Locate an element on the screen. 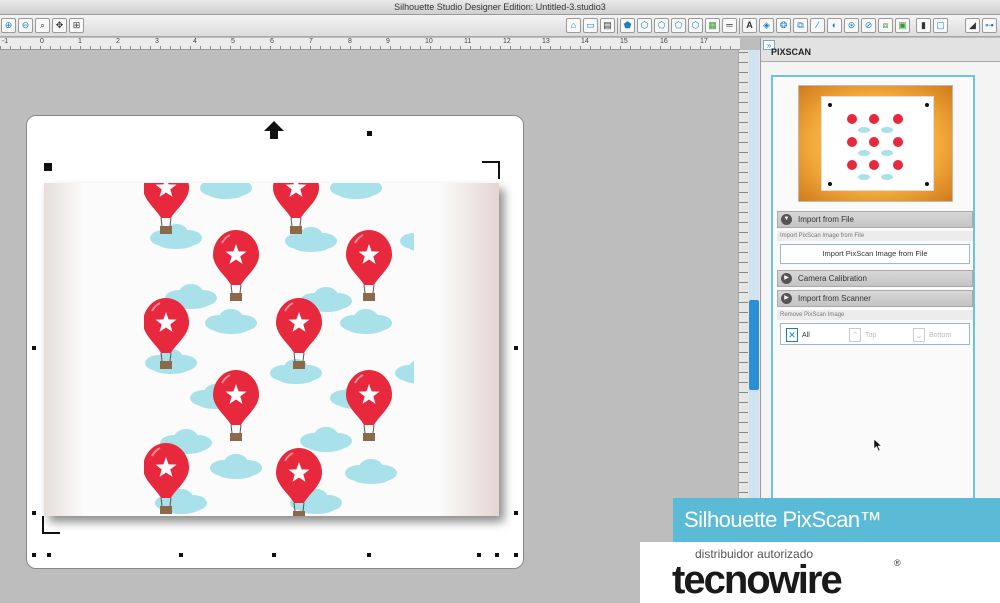 This screenshot has height=603, width=1000. point-edit-icon: ⊘ is located at coordinates (868, 25).